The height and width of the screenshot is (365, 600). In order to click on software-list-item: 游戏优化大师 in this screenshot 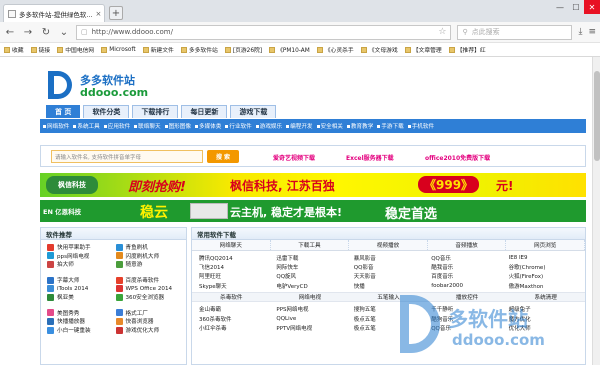, I will do `click(148, 330)`.